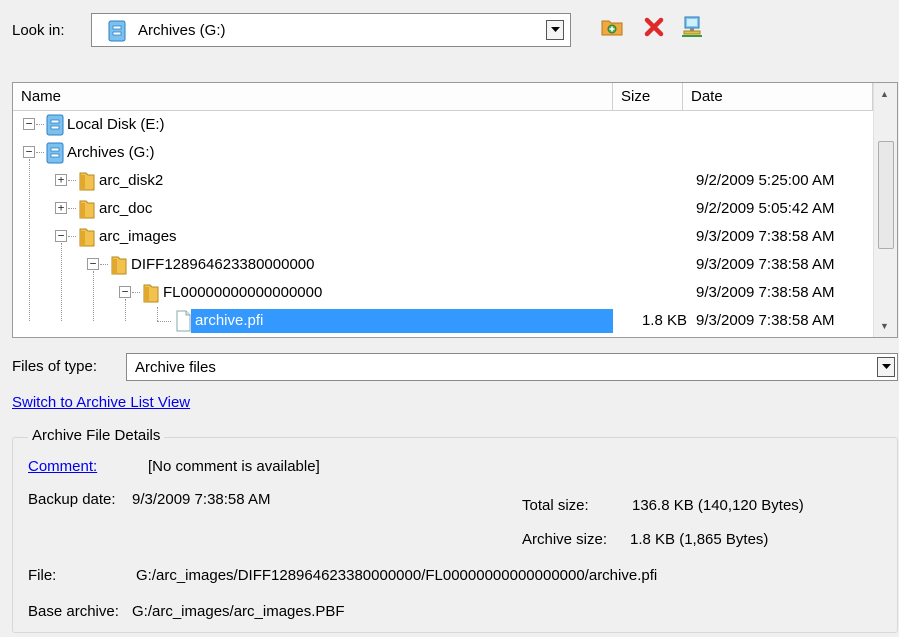 The width and height of the screenshot is (899, 637). What do you see at coordinates (648, 97) in the screenshot?
I see `column-header-size: Size` at bounding box center [648, 97].